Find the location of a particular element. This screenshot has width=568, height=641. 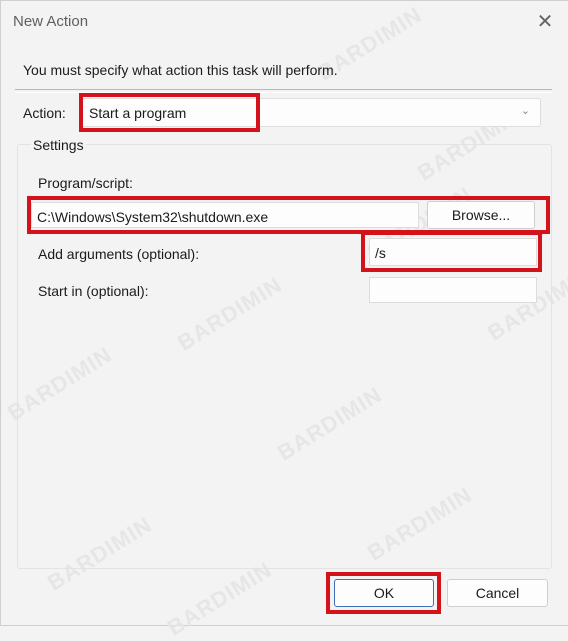

program-script-value: C:\Windows\System32\shutdown.exe is located at coordinates (153, 217).